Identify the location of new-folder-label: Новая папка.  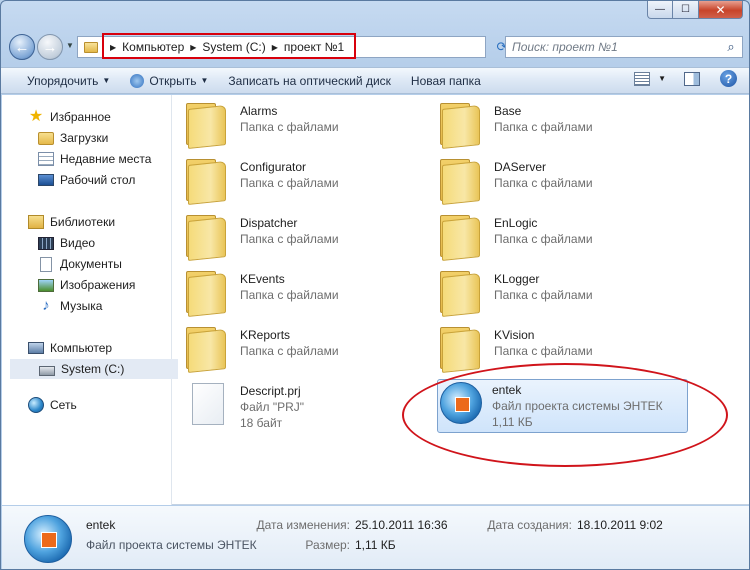
(445, 80).